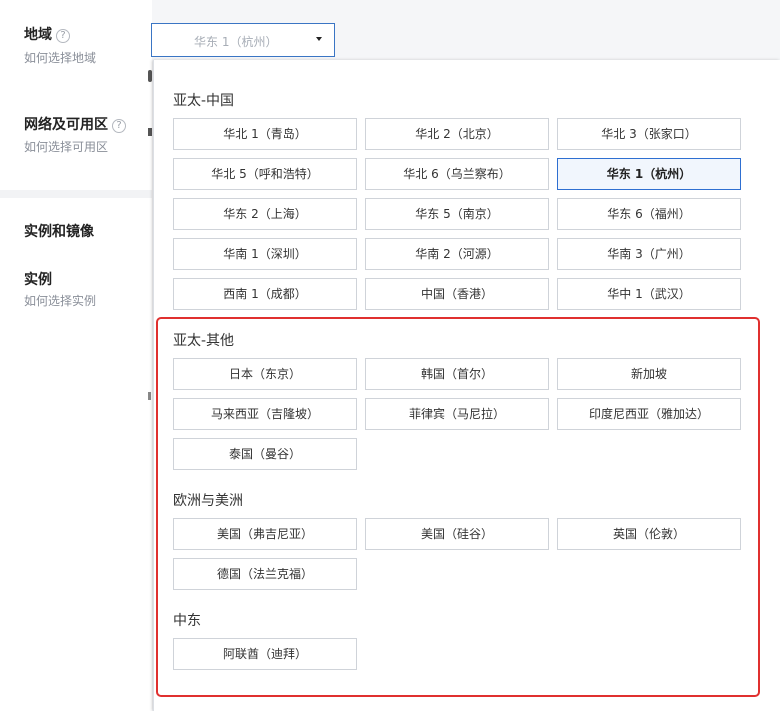  What do you see at coordinates (265, 574) in the screenshot?
I see `region-option-button: 德国（法兰克福）` at bounding box center [265, 574].